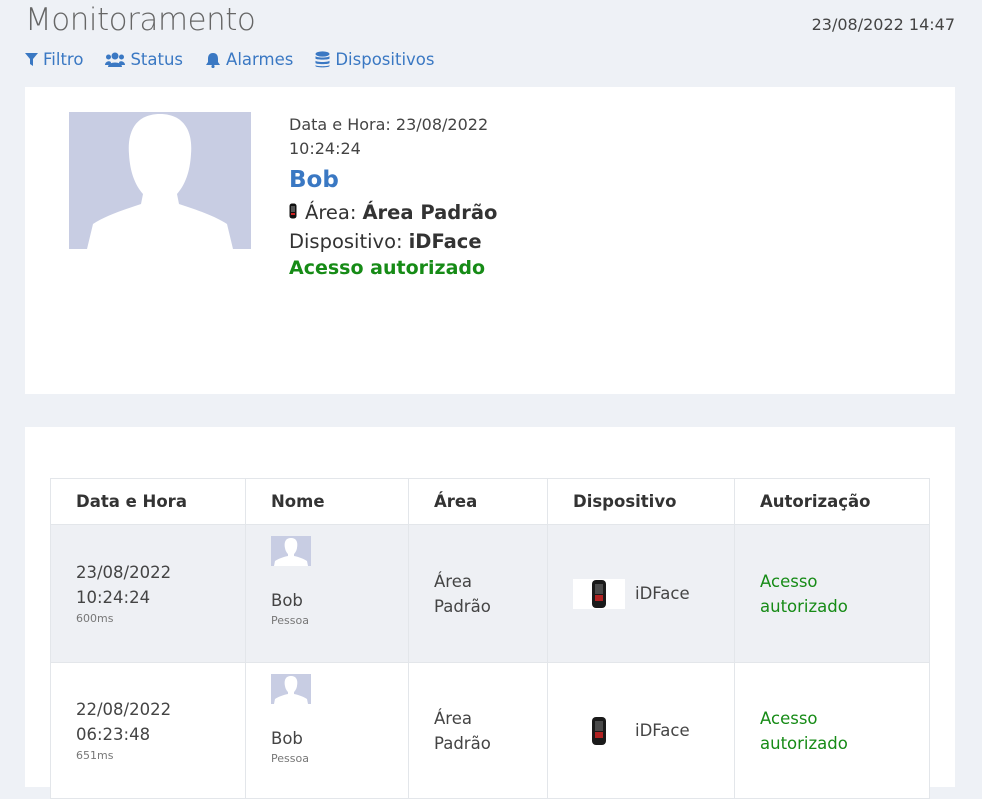 The width and height of the screenshot is (982, 799). What do you see at coordinates (213, 60) in the screenshot?
I see `bell-icon` at bounding box center [213, 60].